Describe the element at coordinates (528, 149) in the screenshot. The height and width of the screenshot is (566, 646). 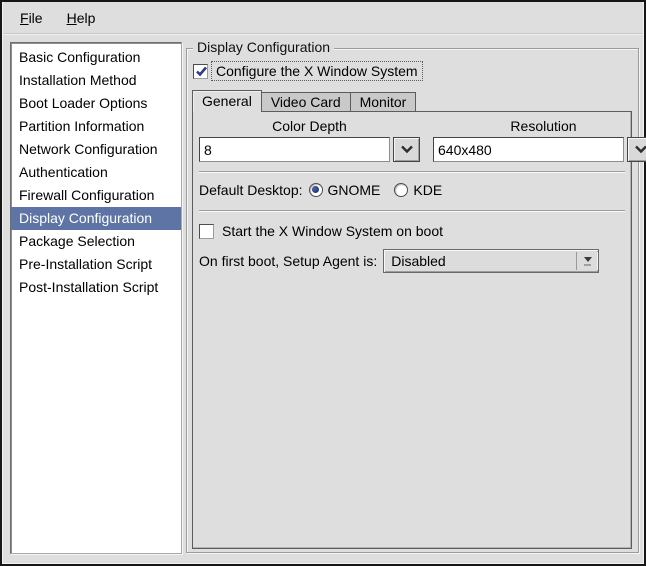
I see `resolution-input` at that location.